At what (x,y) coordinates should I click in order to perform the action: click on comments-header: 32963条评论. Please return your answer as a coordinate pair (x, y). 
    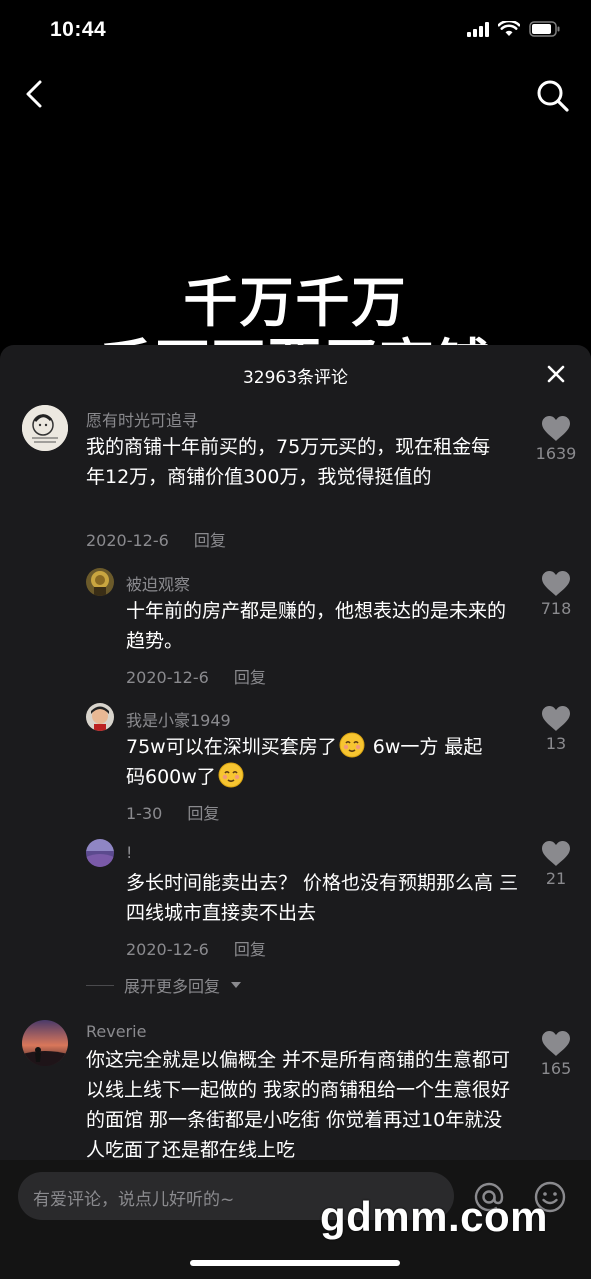
    Looking at the image, I should click on (295, 374).